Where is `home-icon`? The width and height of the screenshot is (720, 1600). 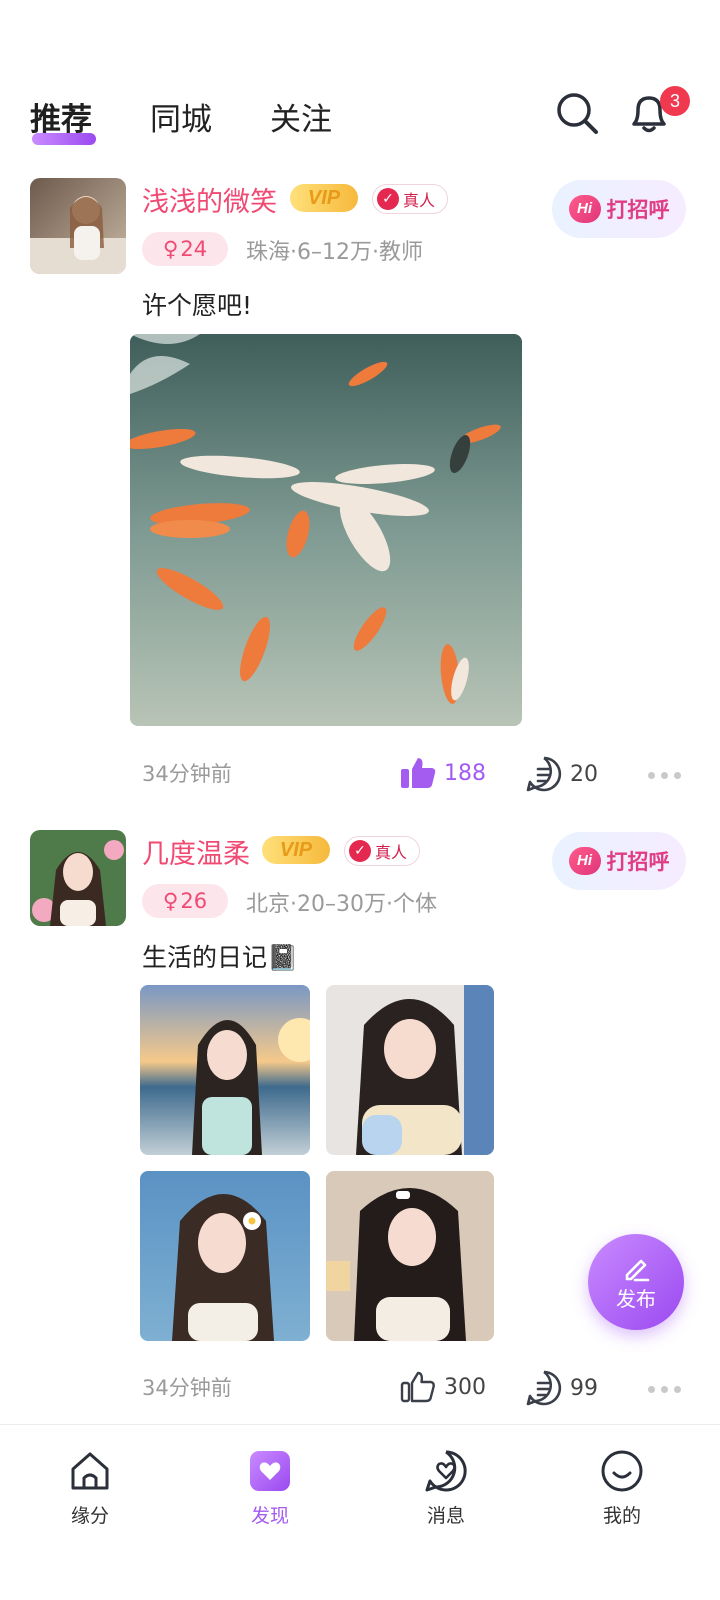 home-icon is located at coordinates (90, 1471).